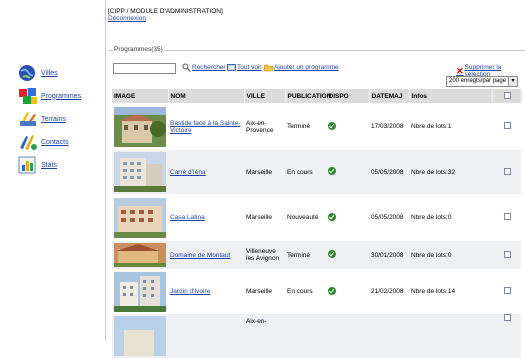 This screenshot has height=358, width=525. I want to click on sidebar-item-label: Villes, so click(49, 73).